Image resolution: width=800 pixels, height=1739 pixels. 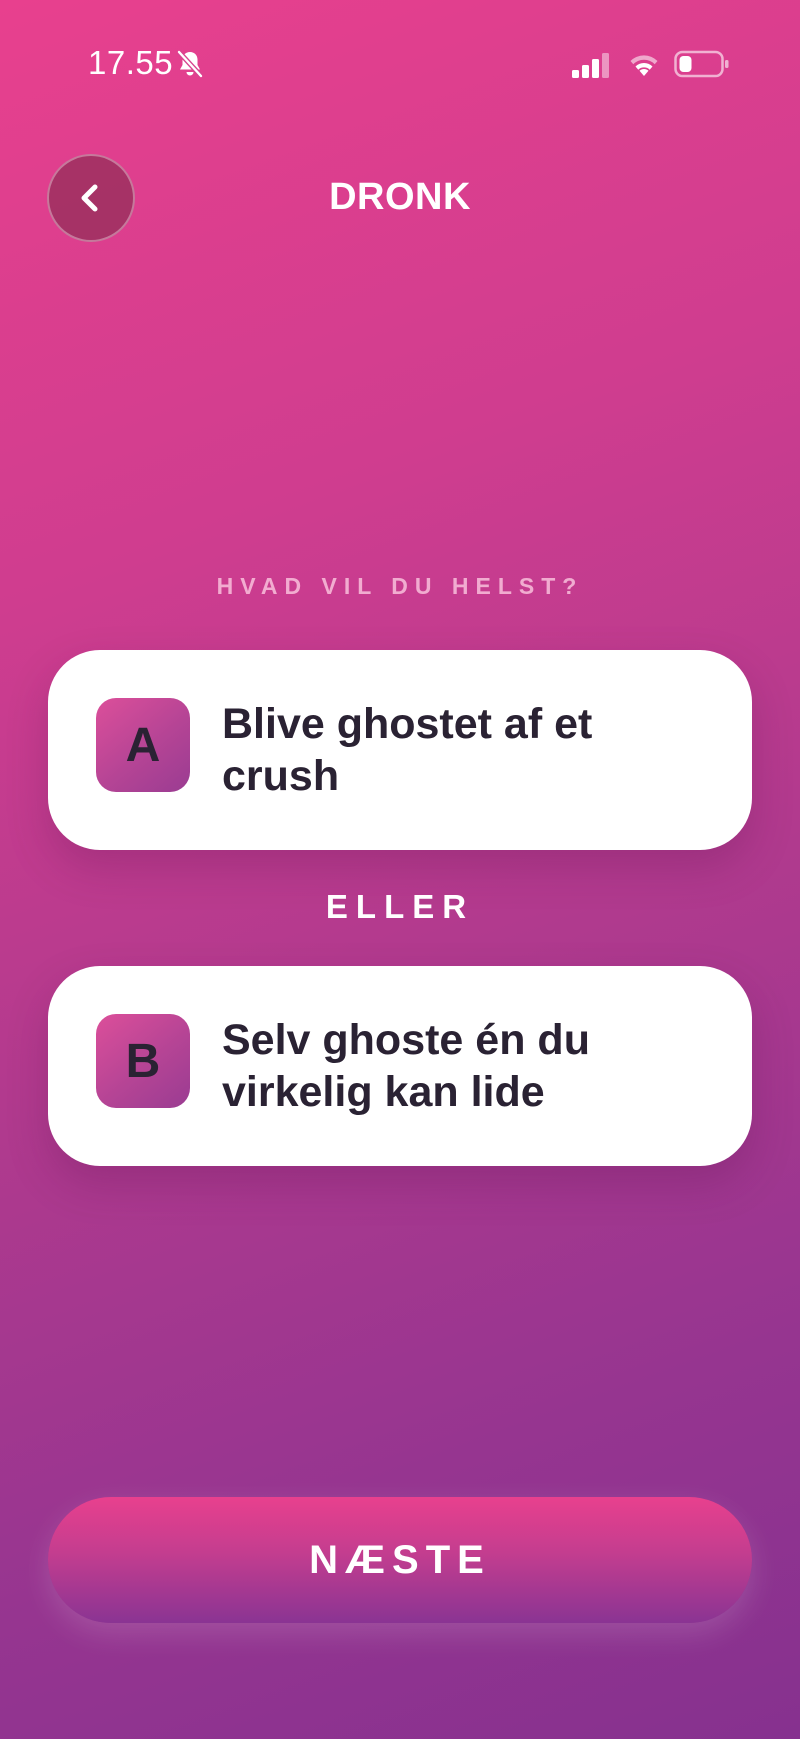 What do you see at coordinates (400, 586) in the screenshot?
I see `question-label: HVAD VIL DU HELST?` at bounding box center [400, 586].